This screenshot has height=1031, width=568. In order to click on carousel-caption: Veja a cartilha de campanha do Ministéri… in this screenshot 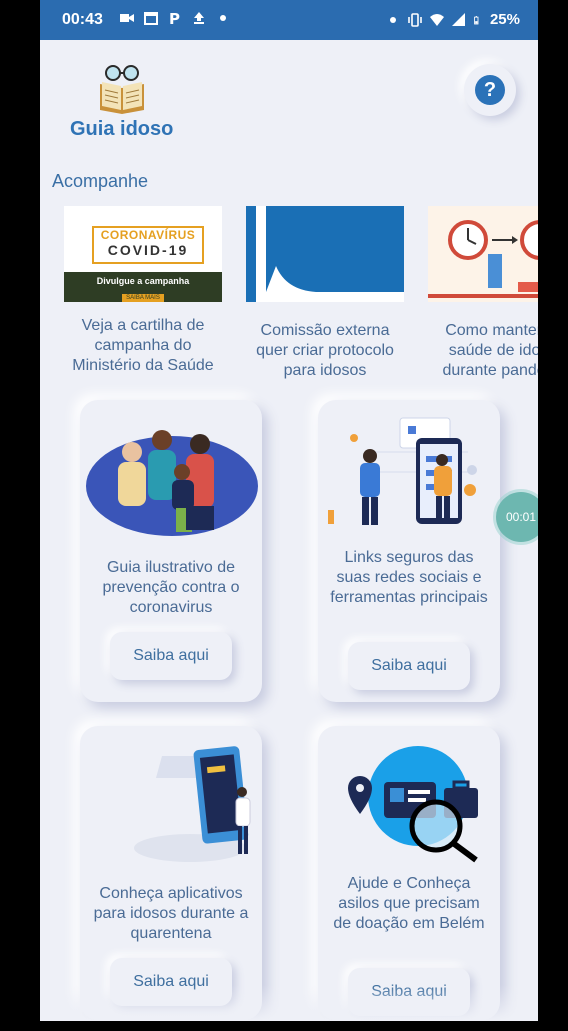, I will do `click(143, 345)`.